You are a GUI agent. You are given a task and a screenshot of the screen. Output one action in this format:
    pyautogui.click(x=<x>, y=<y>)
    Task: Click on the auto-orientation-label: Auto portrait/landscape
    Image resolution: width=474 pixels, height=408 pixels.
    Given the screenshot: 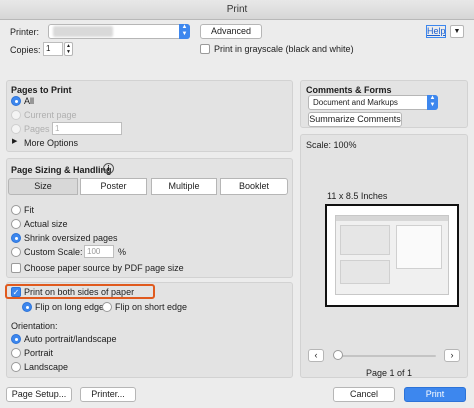 What is the action you would take?
    pyautogui.click(x=70, y=339)
    